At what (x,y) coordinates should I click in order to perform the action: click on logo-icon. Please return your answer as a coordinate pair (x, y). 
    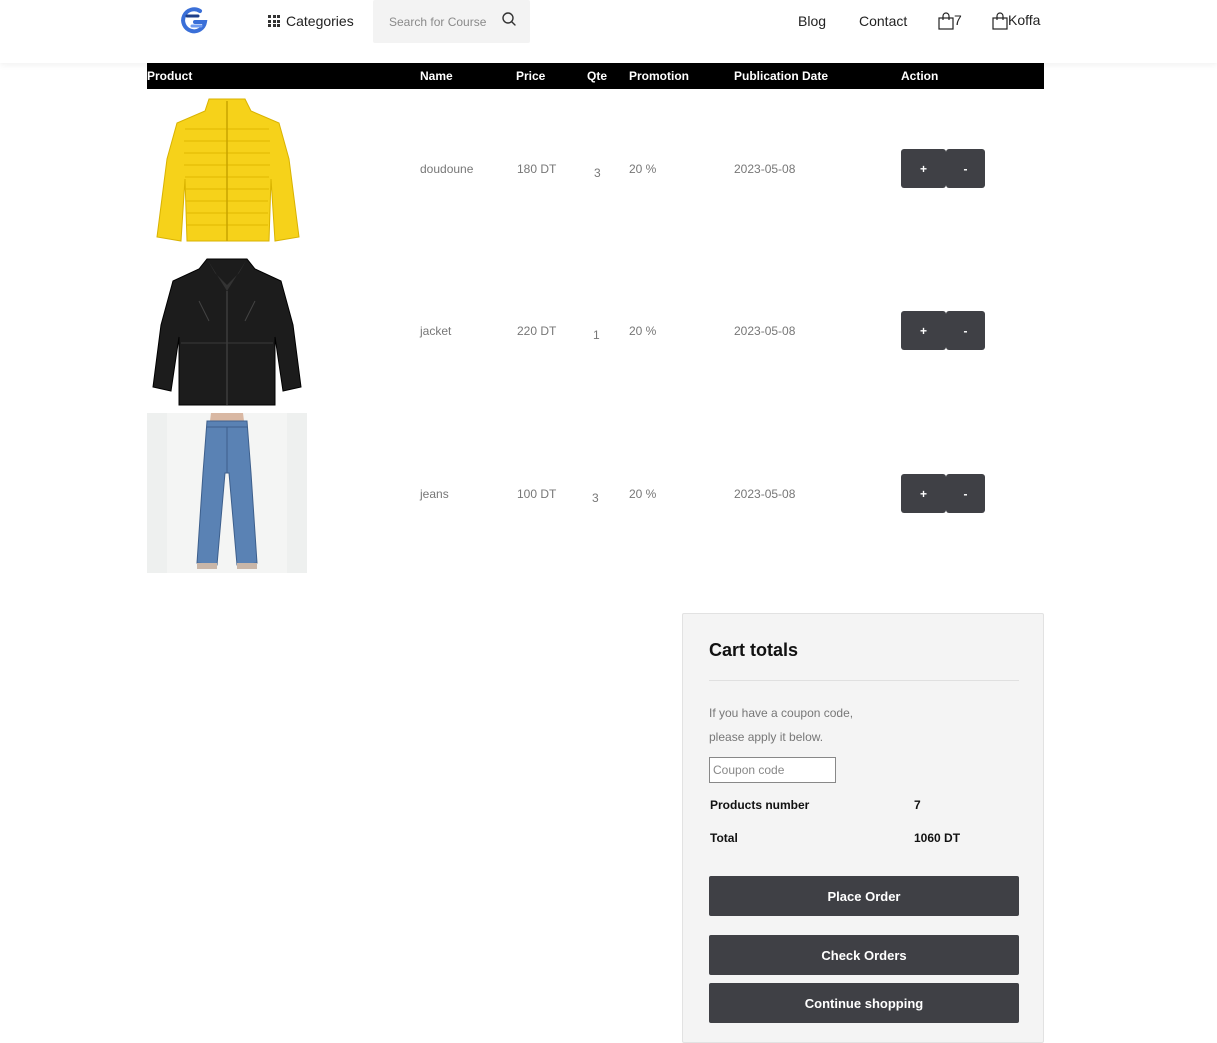
    Looking at the image, I should click on (194, 21).